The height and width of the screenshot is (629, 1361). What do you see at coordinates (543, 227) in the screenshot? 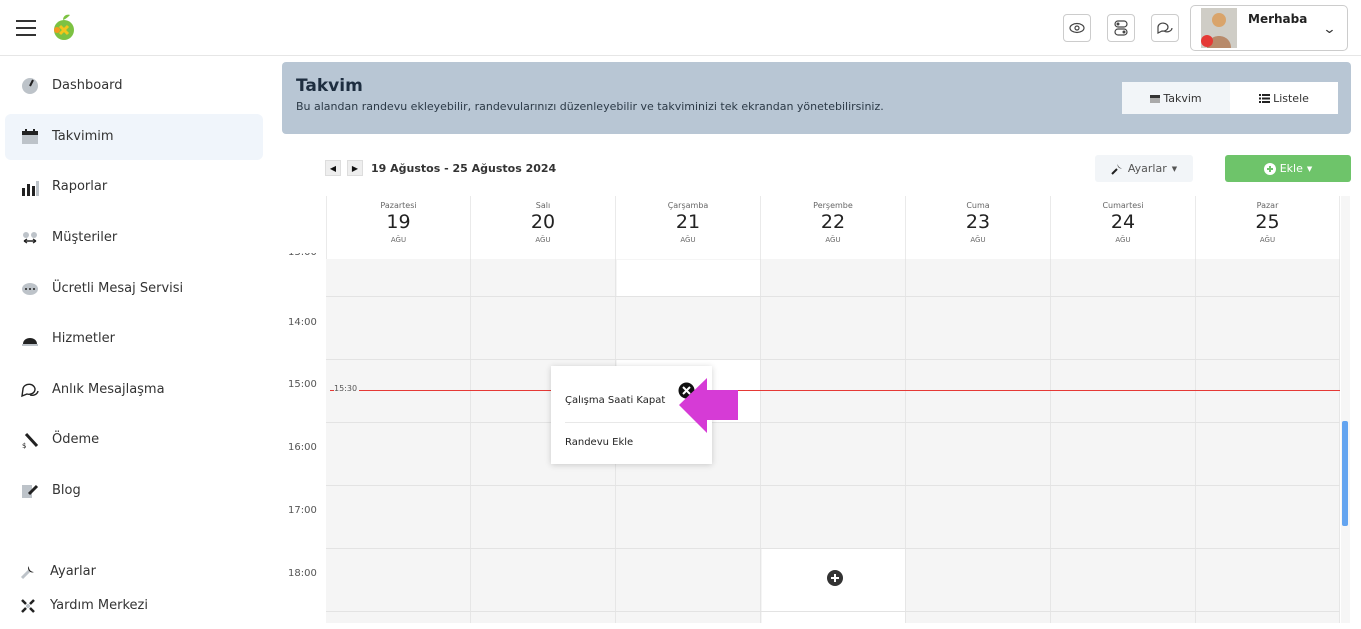
I see `day-header: Salı 20 AĞU` at bounding box center [543, 227].